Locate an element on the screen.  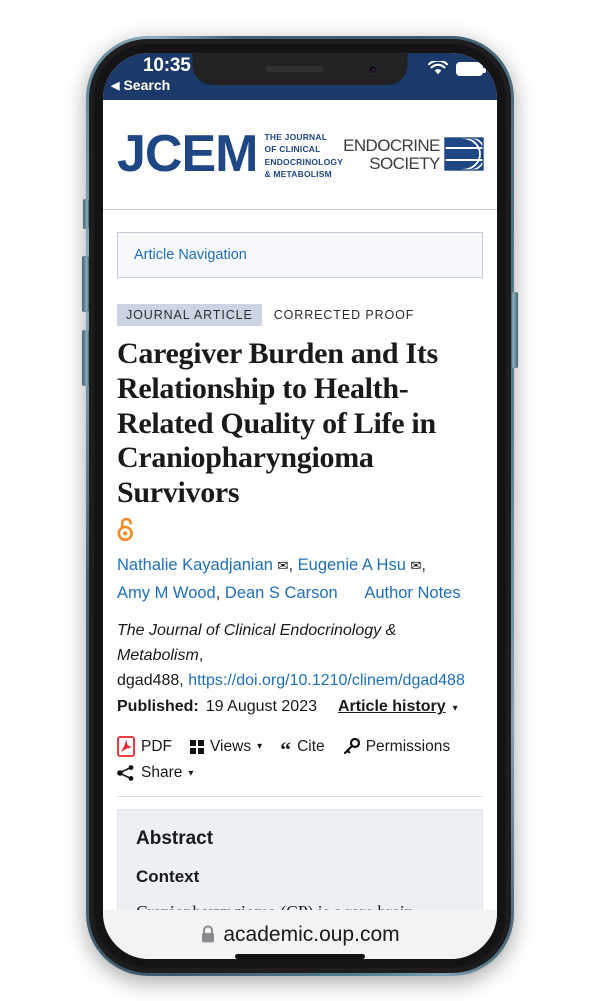
power-button is located at coordinates (514, 330).